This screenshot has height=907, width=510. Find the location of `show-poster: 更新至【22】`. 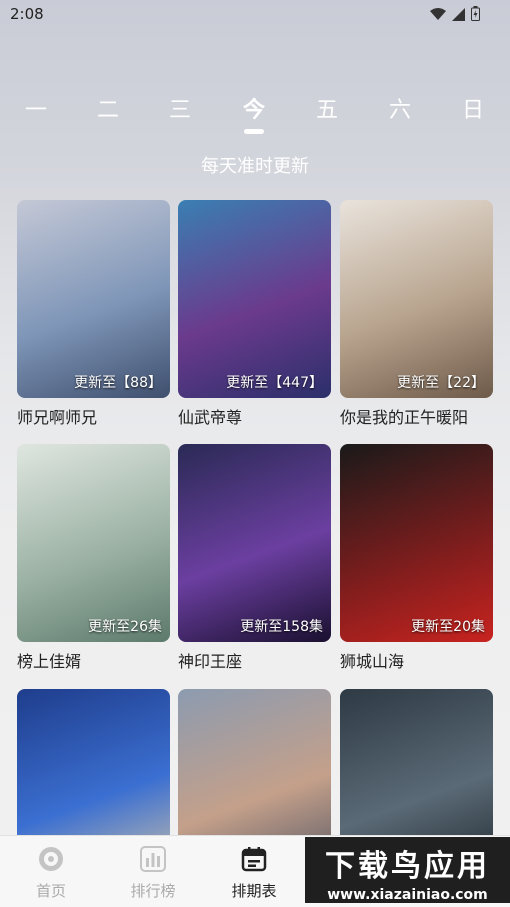

show-poster: 更新至【22】 is located at coordinates (416, 299).